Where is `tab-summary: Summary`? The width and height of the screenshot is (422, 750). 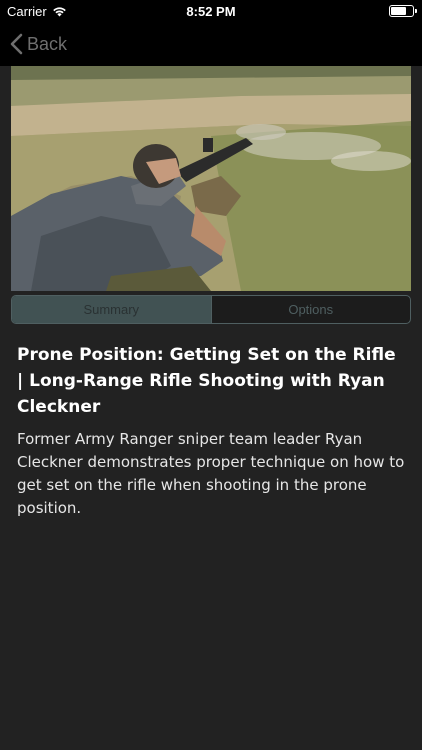 tab-summary: Summary is located at coordinates (111, 309).